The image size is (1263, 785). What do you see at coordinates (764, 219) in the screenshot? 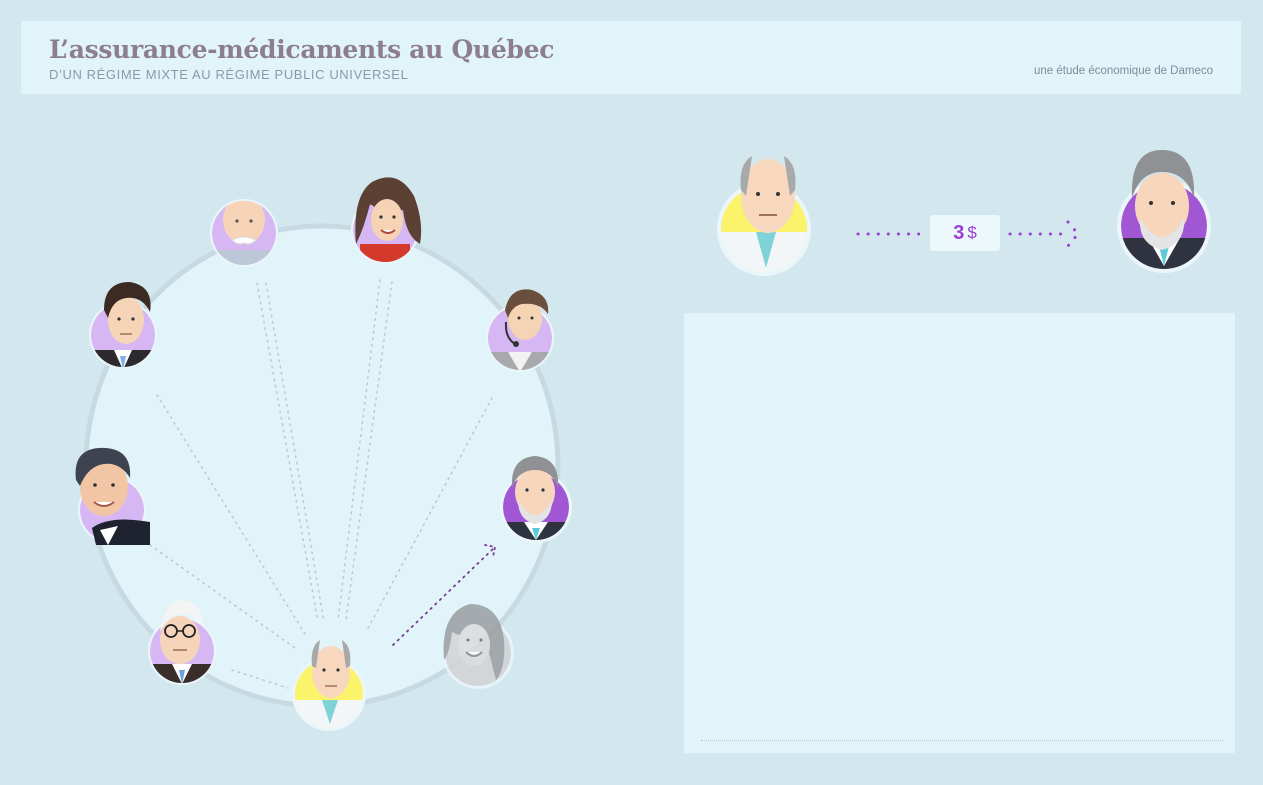
I see `sender-bald-man-portrait` at bounding box center [764, 219].